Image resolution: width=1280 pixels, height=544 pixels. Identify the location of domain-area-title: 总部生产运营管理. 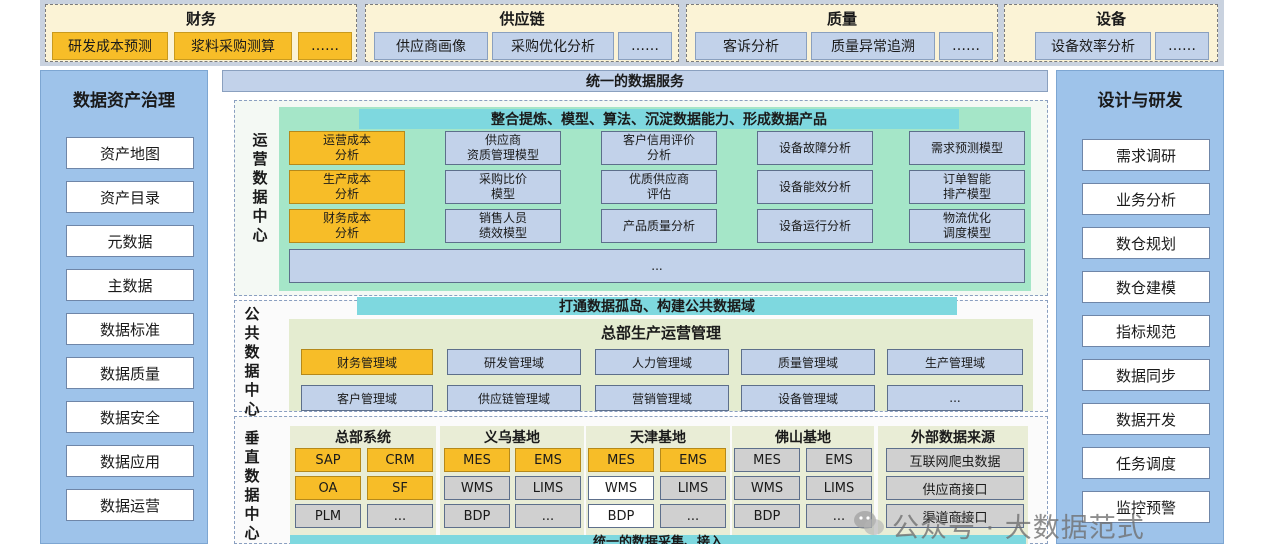
(660, 332).